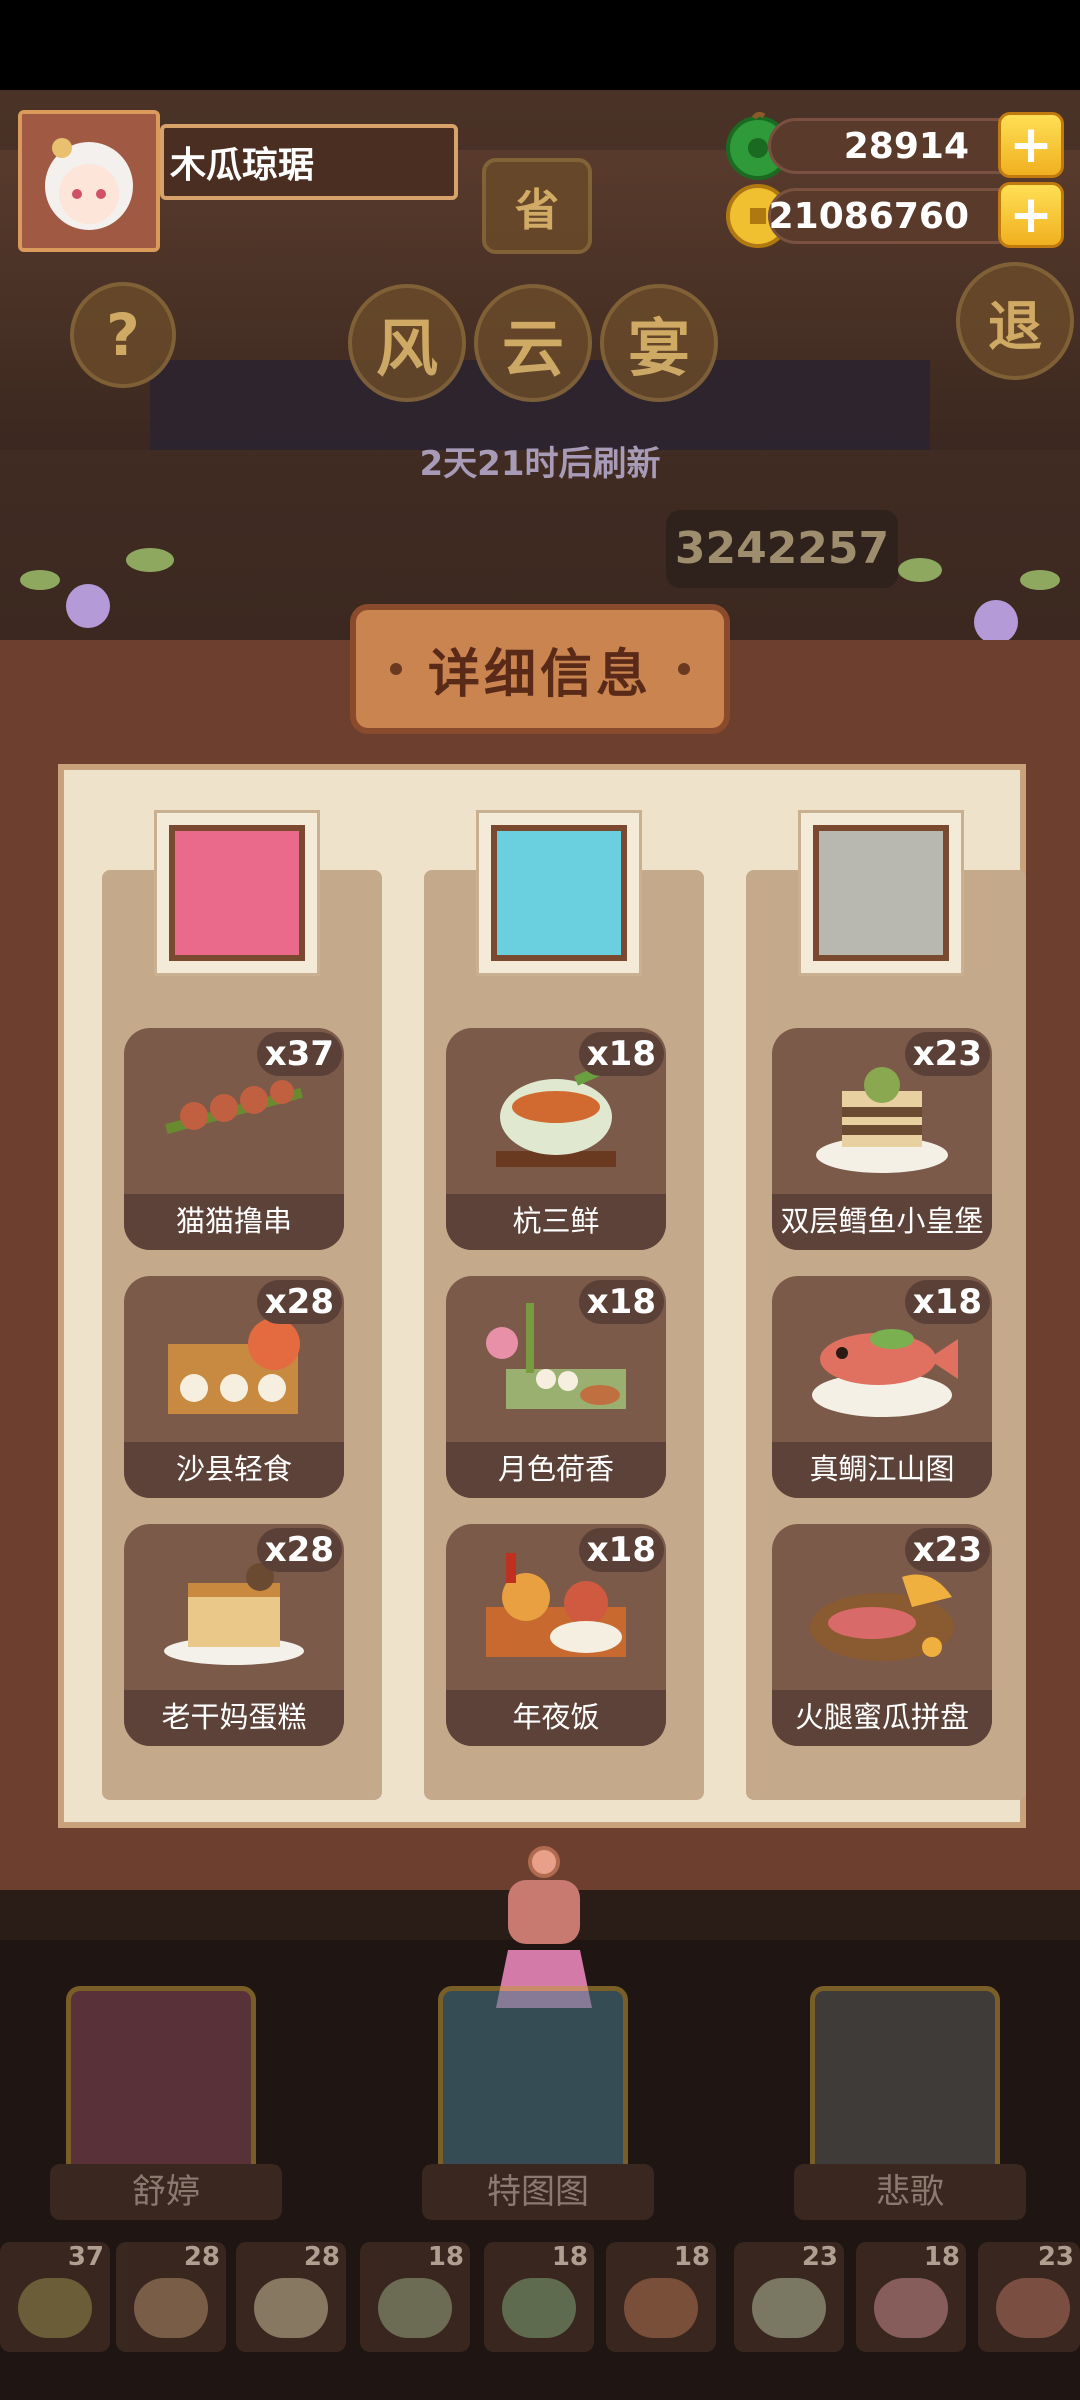 This screenshot has width=1080, height=2400. I want to click on soup-pot-icon, so click(415, 2308).